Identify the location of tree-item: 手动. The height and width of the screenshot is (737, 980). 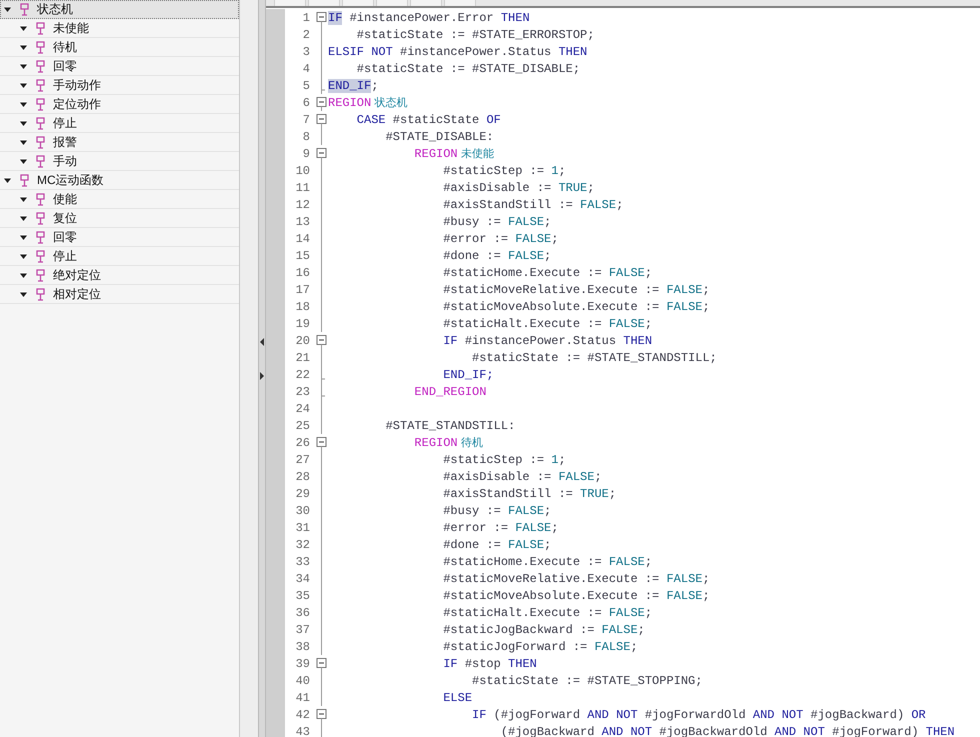
(119, 161).